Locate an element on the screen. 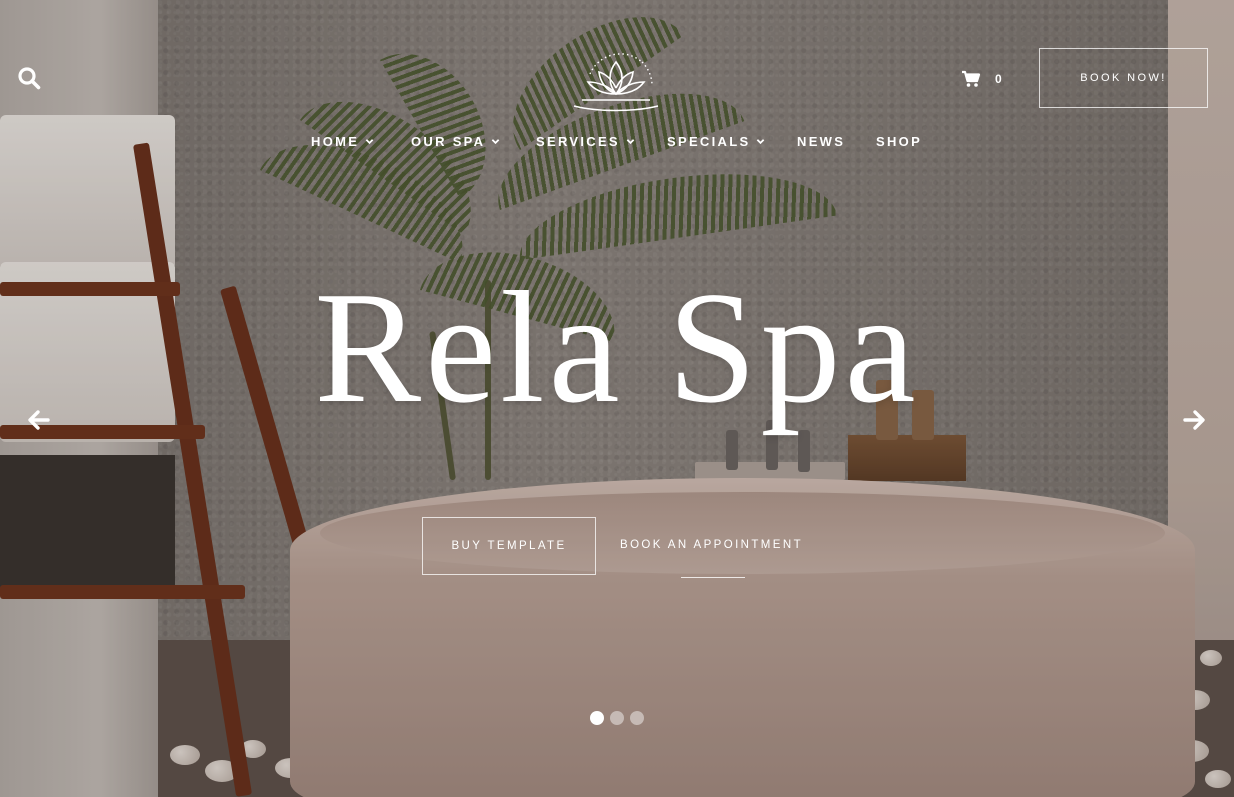 The width and height of the screenshot is (1234, 797). nav-item-services: SERVICES is located at coordinates (585, 141).